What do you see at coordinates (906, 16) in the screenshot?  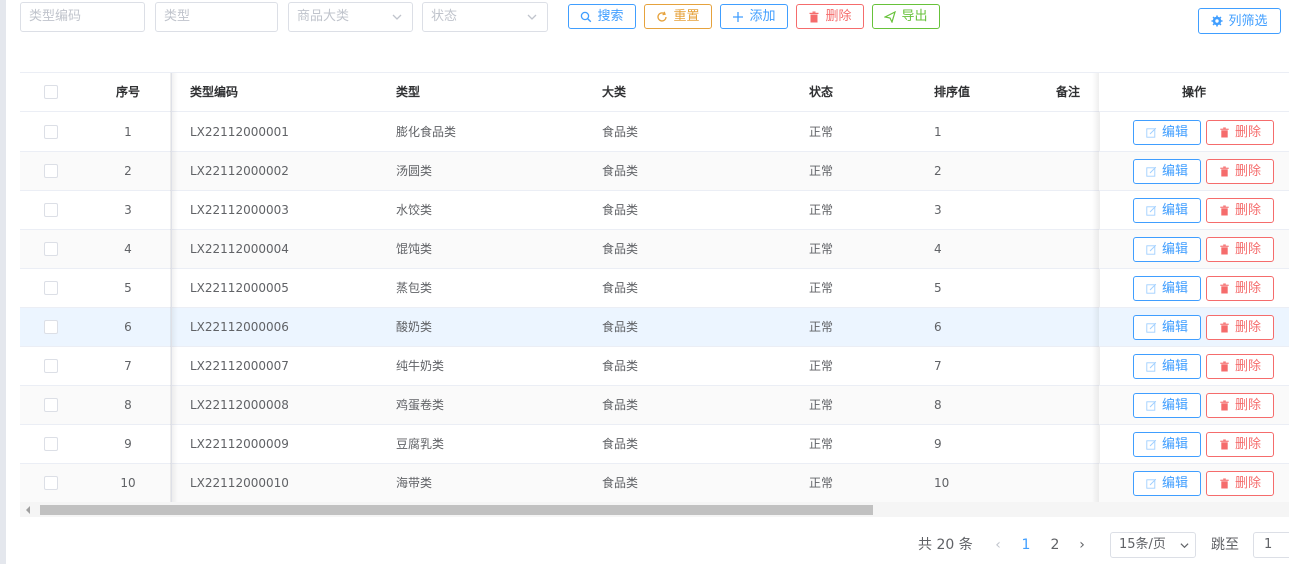 I see `export-button: 导出` at bounding box center [906, 16].